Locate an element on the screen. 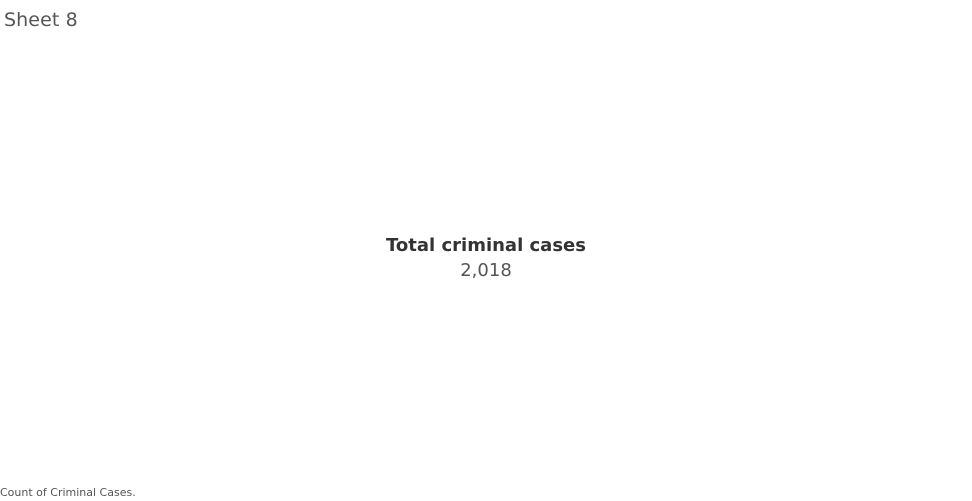 This screenshot has width=972, height=501. sheet-caption: Count of Criminal Cases. is located at coordinates (68, 492).